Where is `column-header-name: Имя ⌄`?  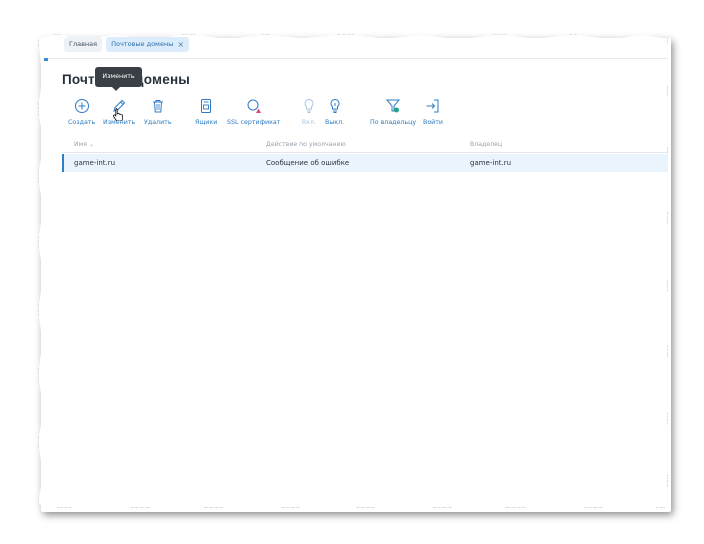
column-header-name: Имя ⌄ is located at coordinates (84, 144).